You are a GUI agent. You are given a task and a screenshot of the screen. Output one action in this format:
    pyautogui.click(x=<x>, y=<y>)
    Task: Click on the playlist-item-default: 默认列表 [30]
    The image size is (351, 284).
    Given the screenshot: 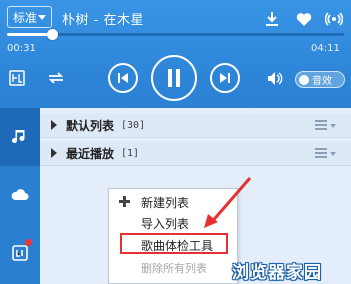 What is the action you would take?
    pyautogui.click(x=195, y=125)
    